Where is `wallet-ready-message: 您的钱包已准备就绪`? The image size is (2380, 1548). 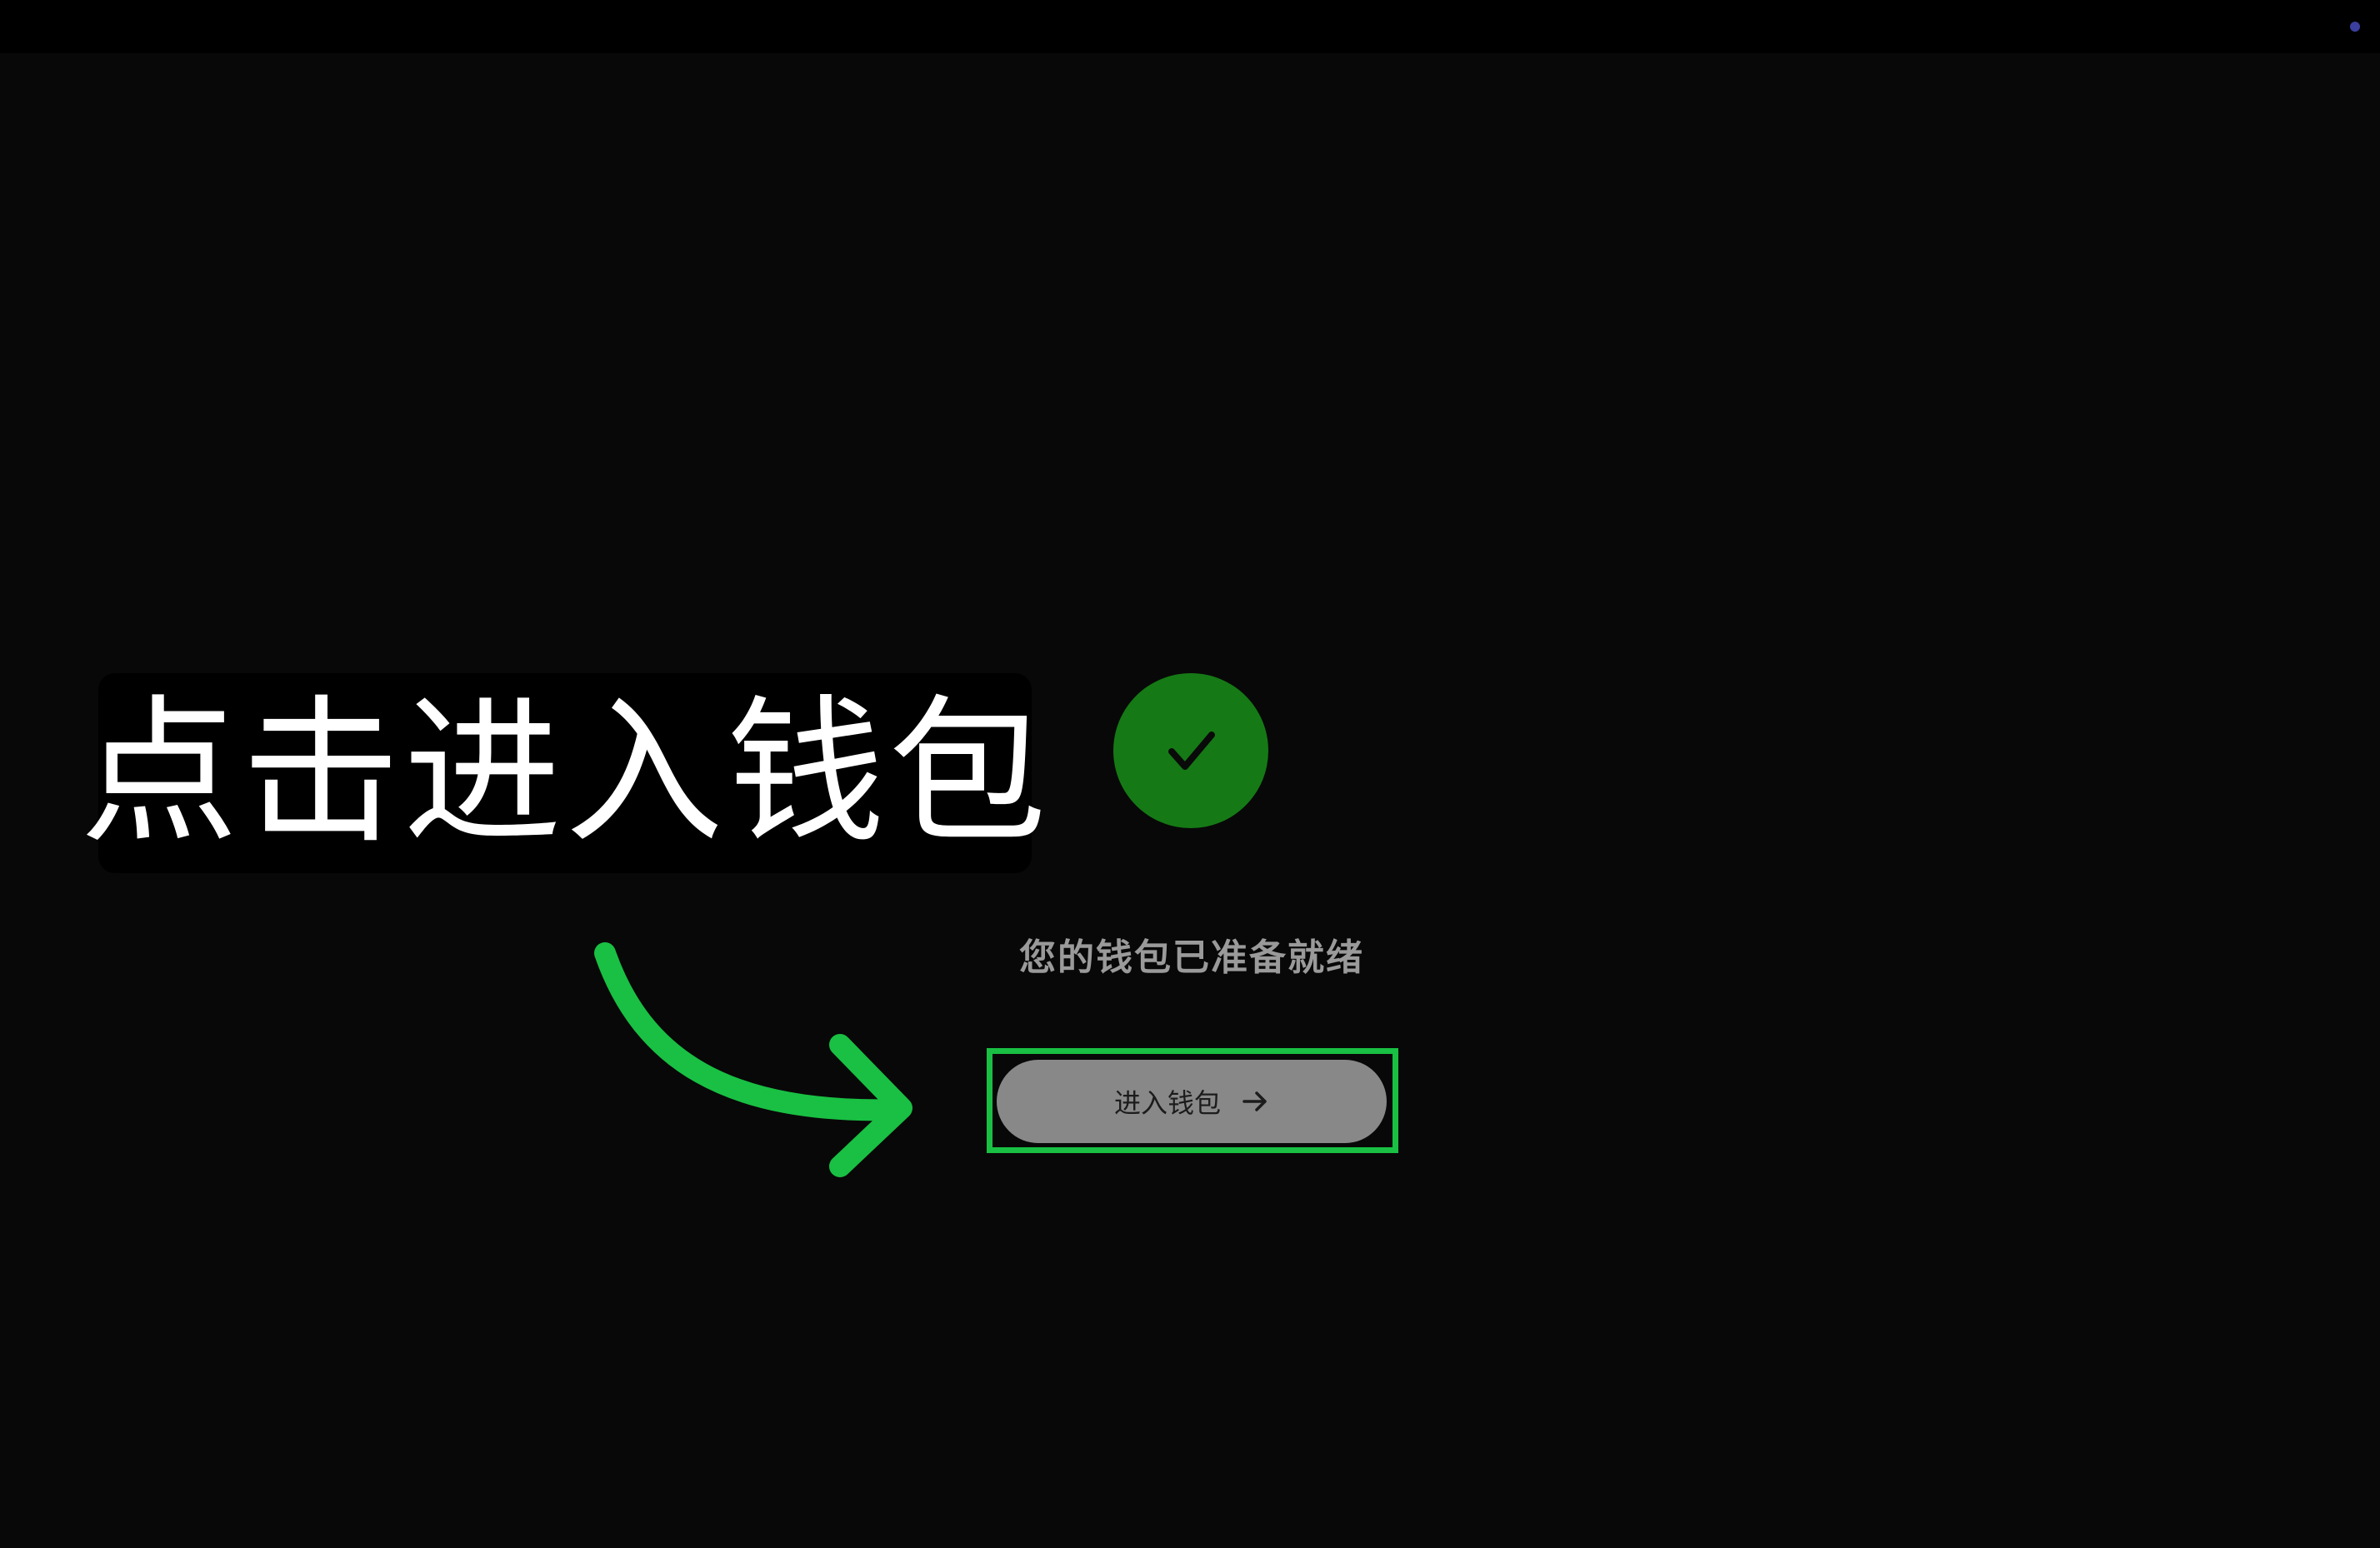 wallet-ready-message: 您的钱包已准备就绪 is located at coordinates (1191, 957).